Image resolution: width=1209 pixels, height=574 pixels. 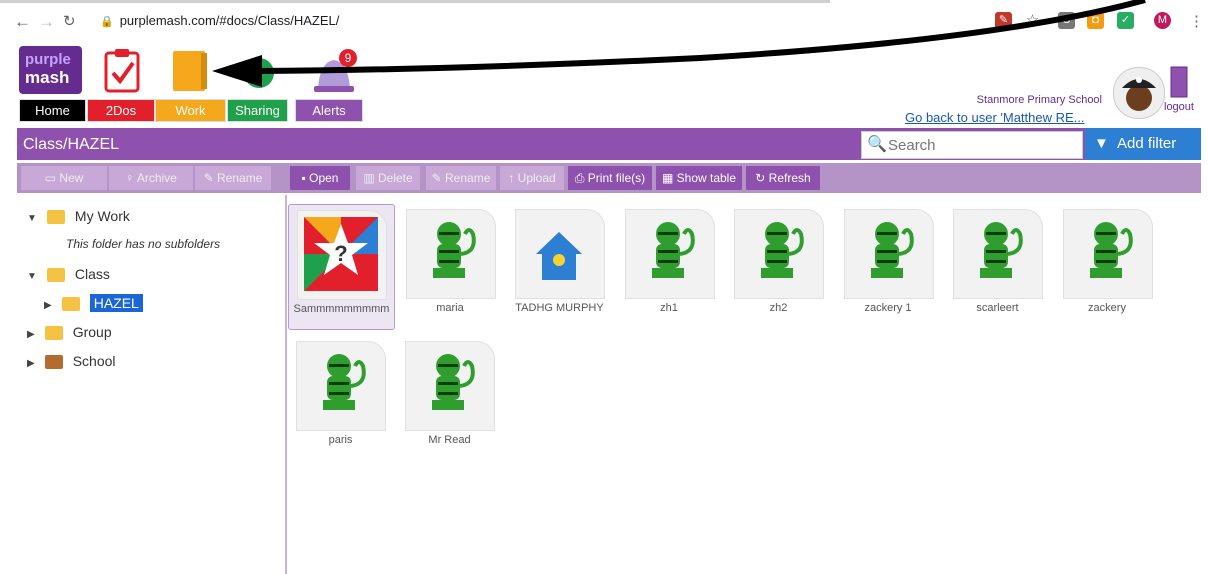 What do you see at coordinates (305, 178) in the screenshot?
I see `file-icon: ▪` at bounding box center [305, 178].